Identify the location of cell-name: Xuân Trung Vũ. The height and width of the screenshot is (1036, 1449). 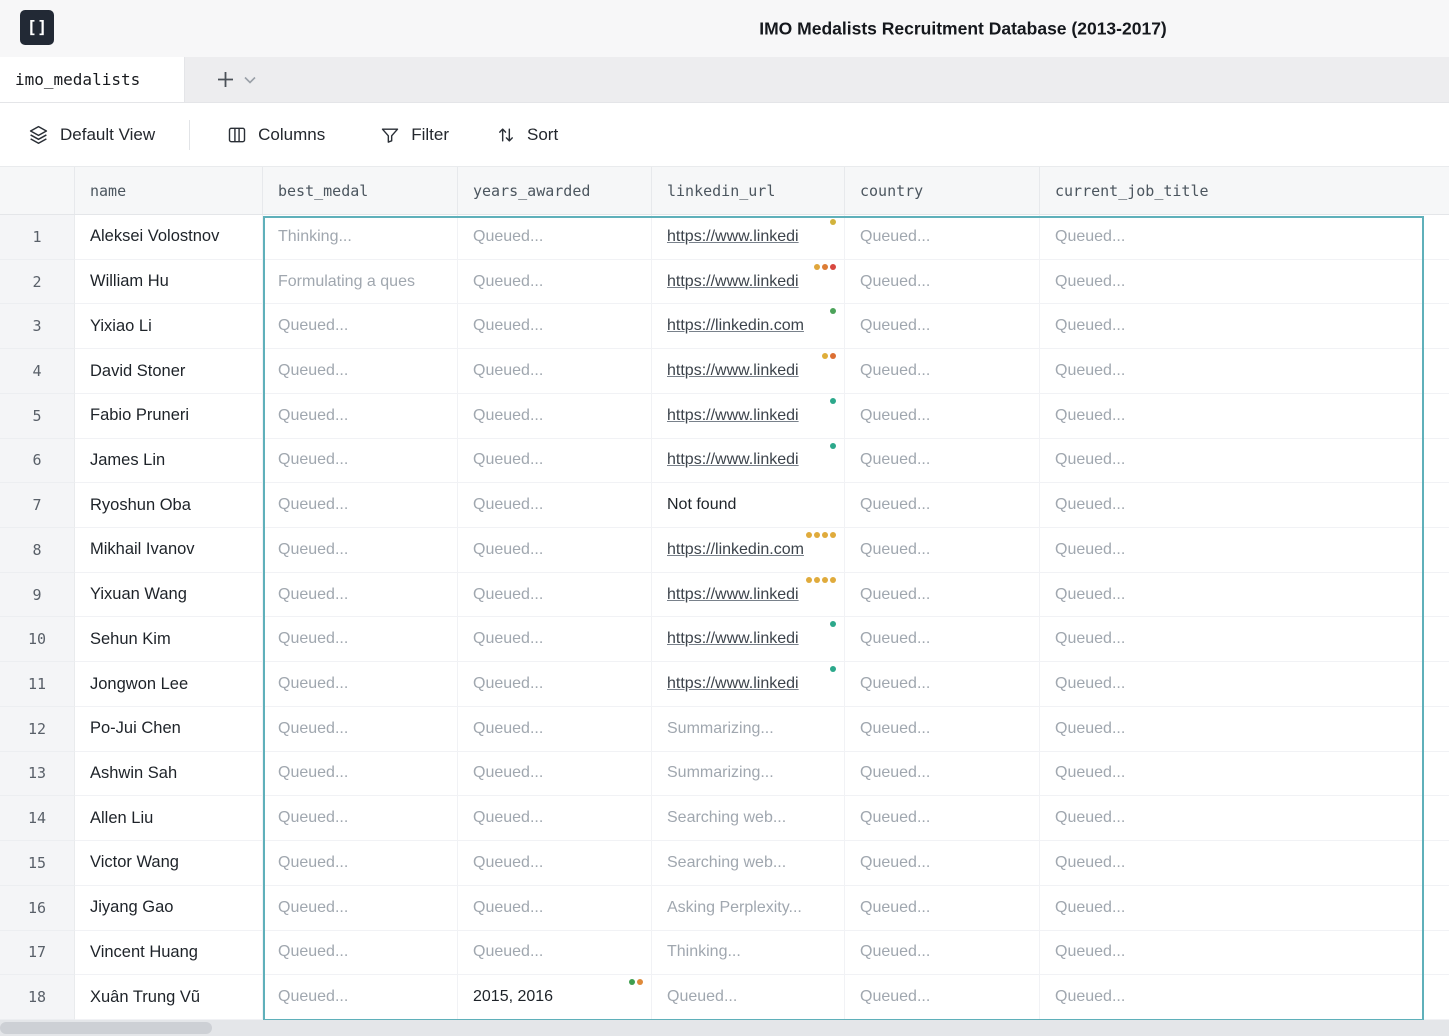
(169, 997).